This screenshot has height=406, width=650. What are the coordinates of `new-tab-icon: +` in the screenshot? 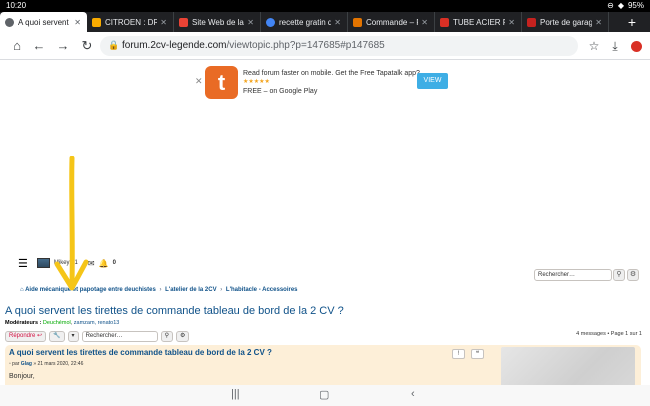 It's located at (632, 22).